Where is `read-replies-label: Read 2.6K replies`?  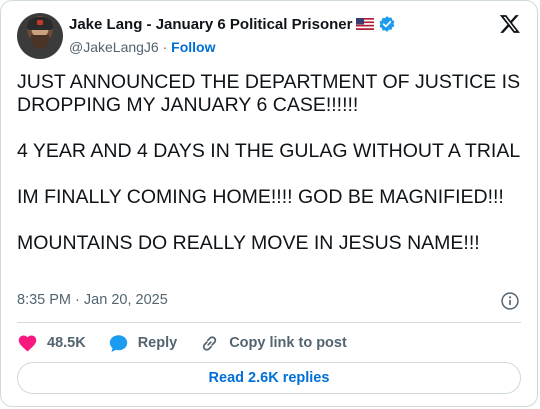
read-replies-label: Read 2.6K replies is located at coordinates (269, 378).